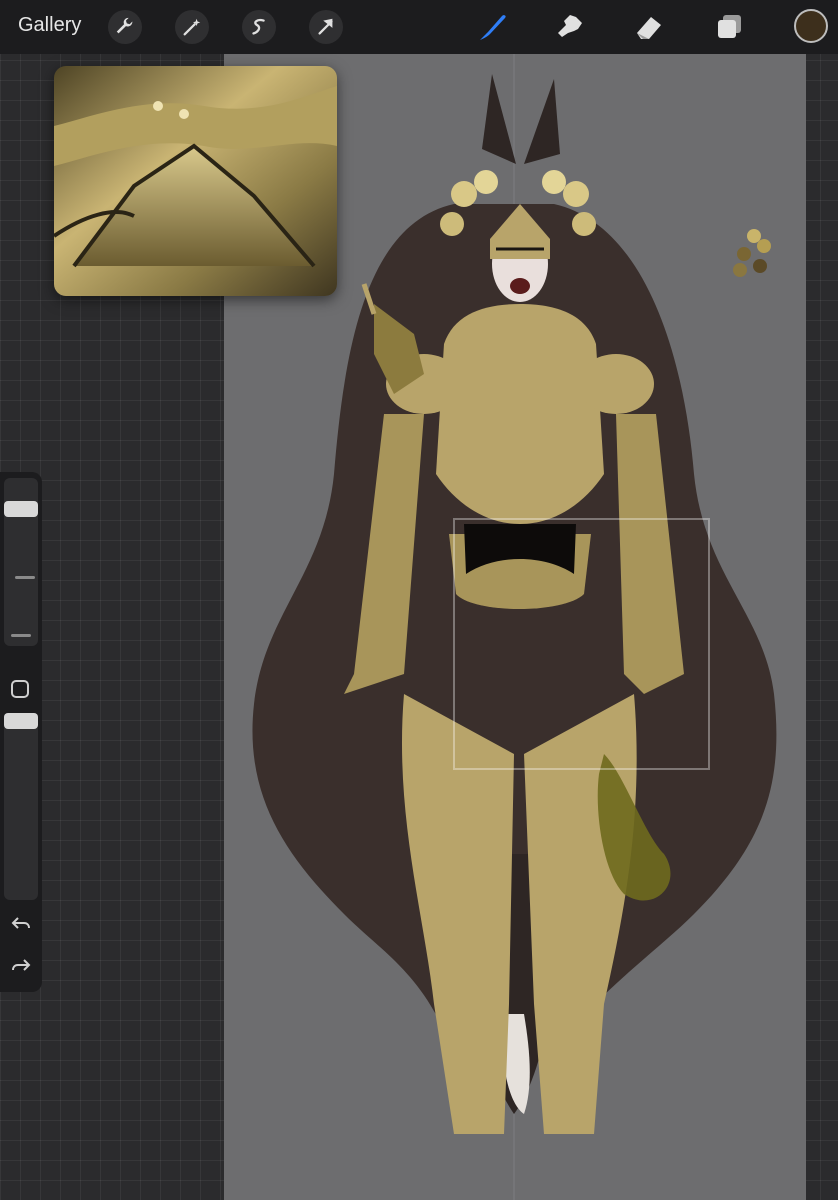 Image resolution: width=838 pixels, height=1200 pixels. I want to click on layers-button, so click(729, 27).